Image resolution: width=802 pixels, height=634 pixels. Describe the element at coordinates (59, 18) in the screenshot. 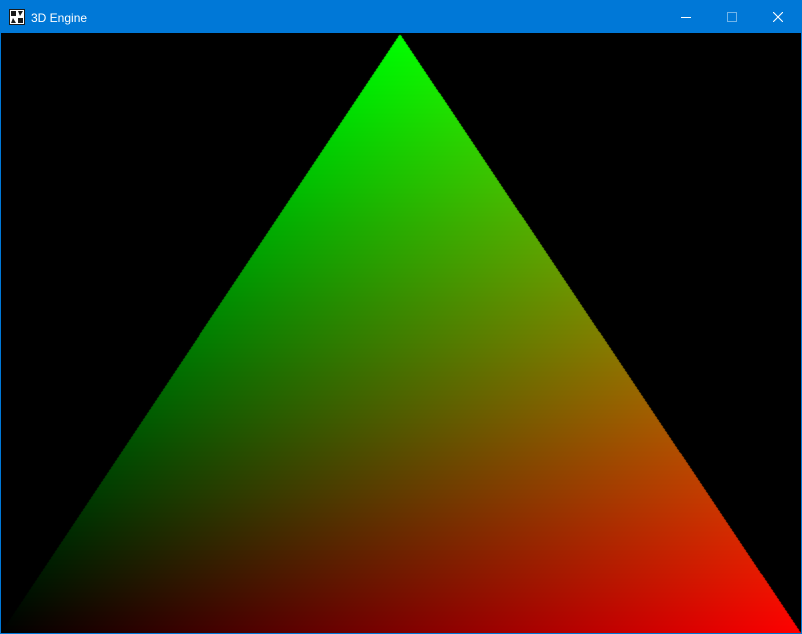

I see `window-title: 3D Engine` at that location.